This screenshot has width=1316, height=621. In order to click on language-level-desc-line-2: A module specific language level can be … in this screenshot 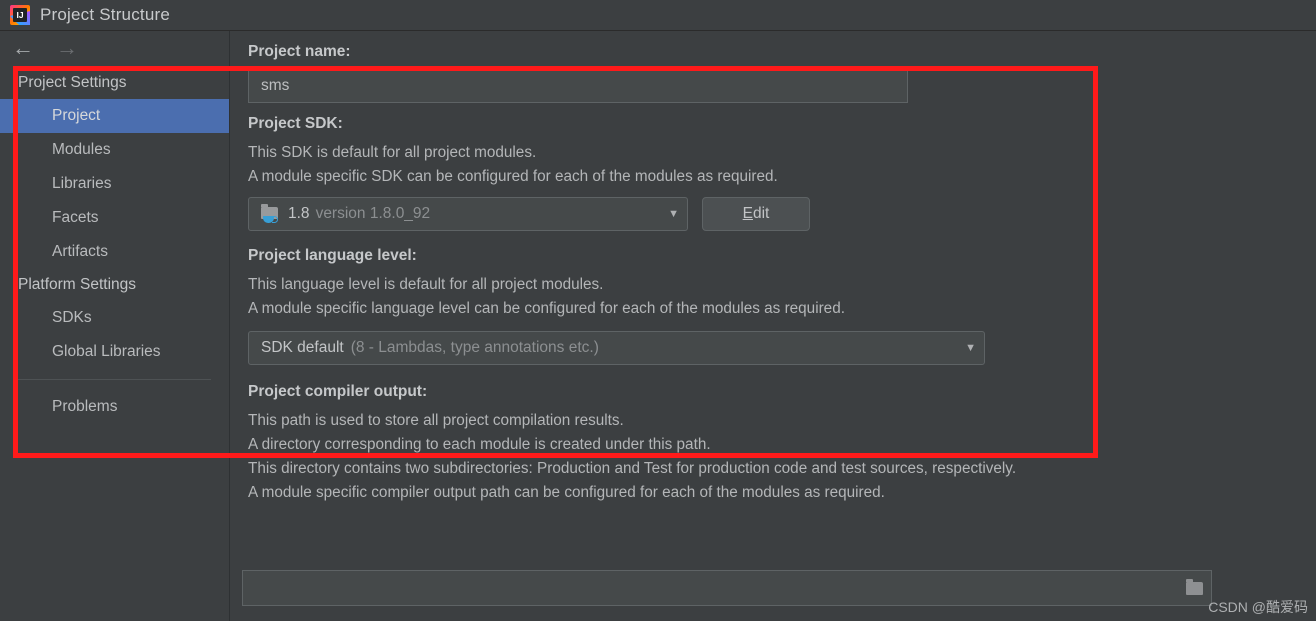, I will do `click(546, 308)`.